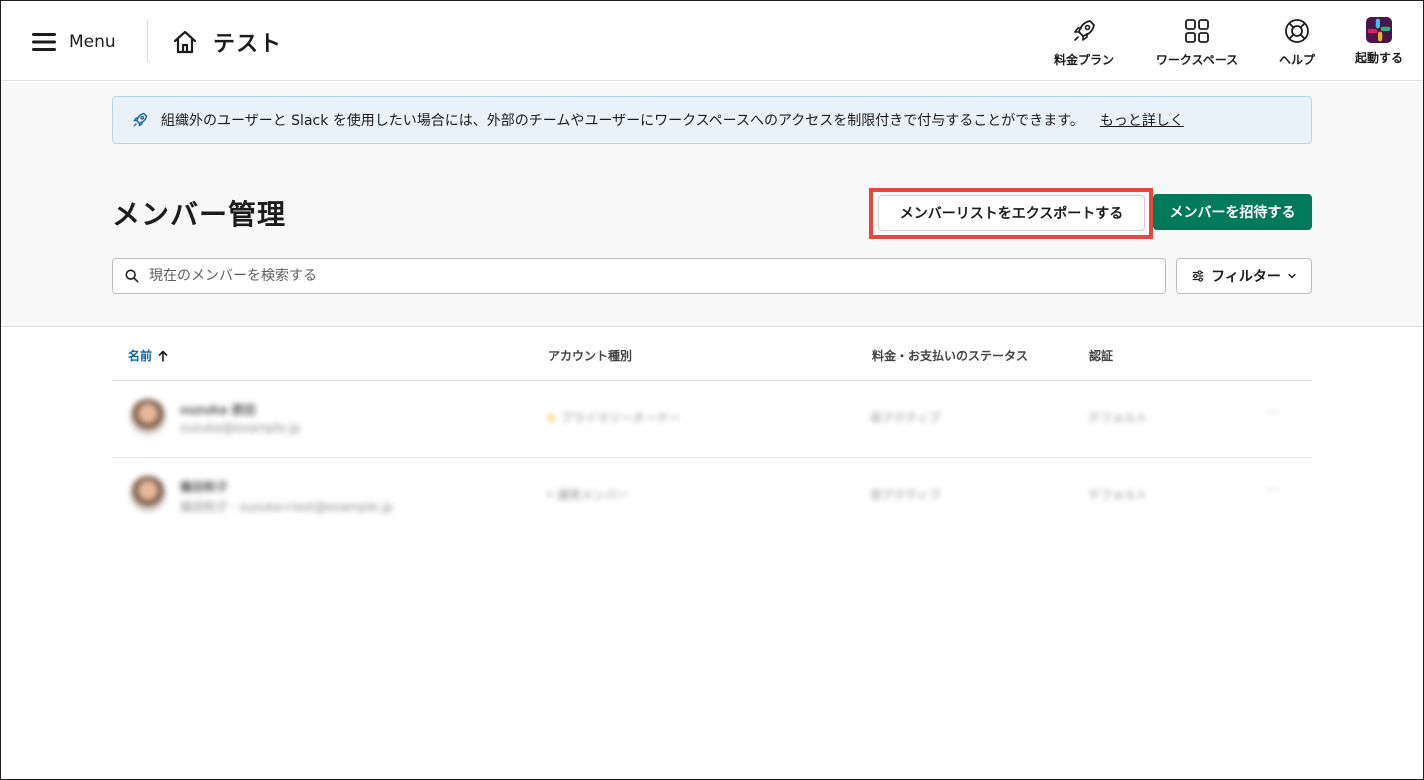 The width and height of the screenshot is (1424, 780). Describe the element at coordinates (248, 44) in the screenshot. I see `workspace-name: テスト` at that location.